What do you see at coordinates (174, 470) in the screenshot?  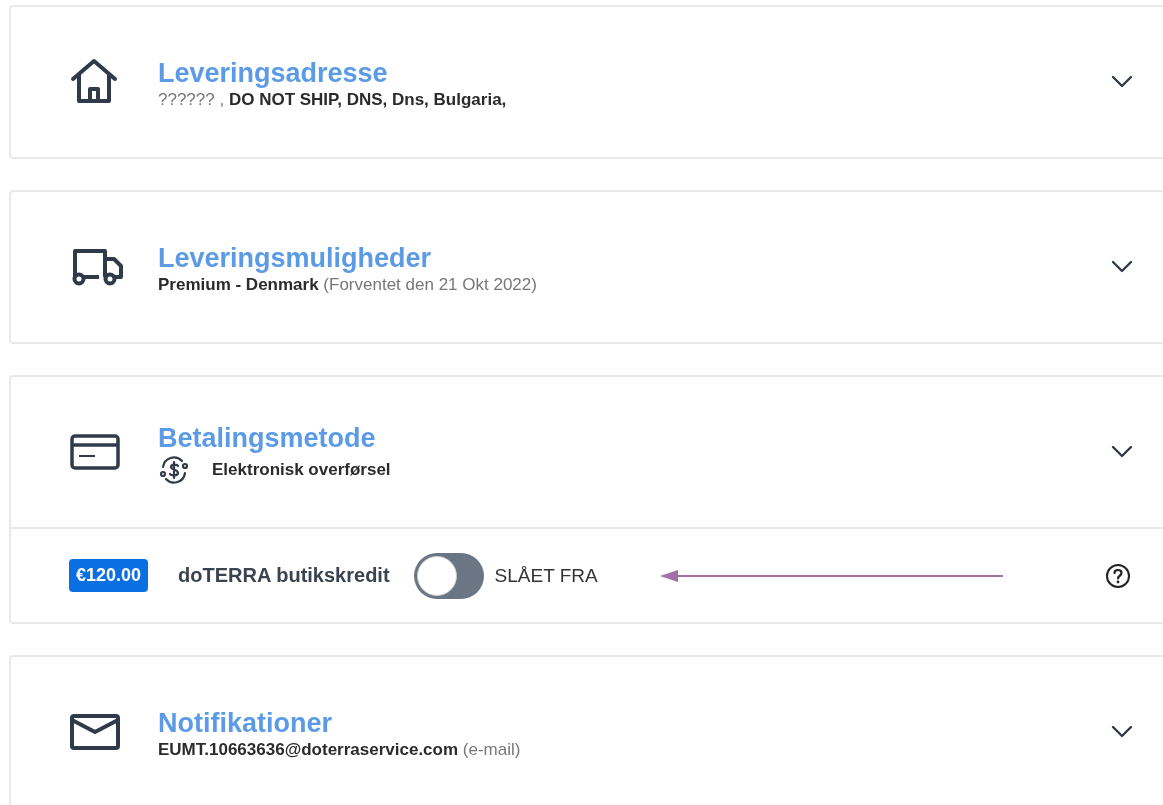 I see `dollar-exchange-icon` at bounding box center [174, 470].